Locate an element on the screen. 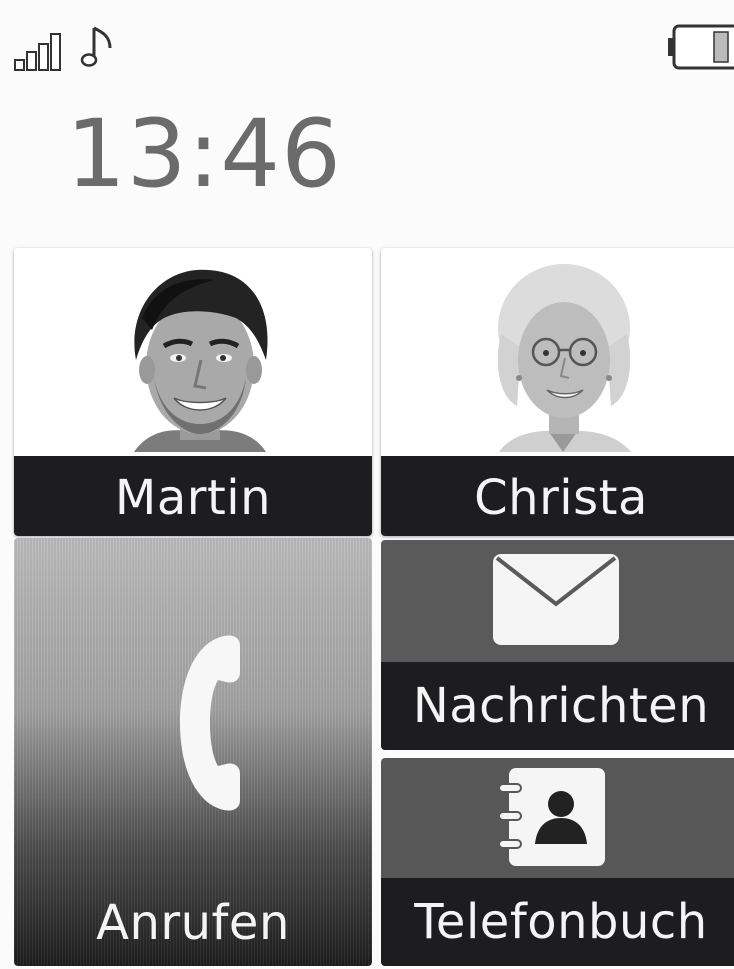 The image size is (734, 969). battery-icon is located at coordinates (701, 47).